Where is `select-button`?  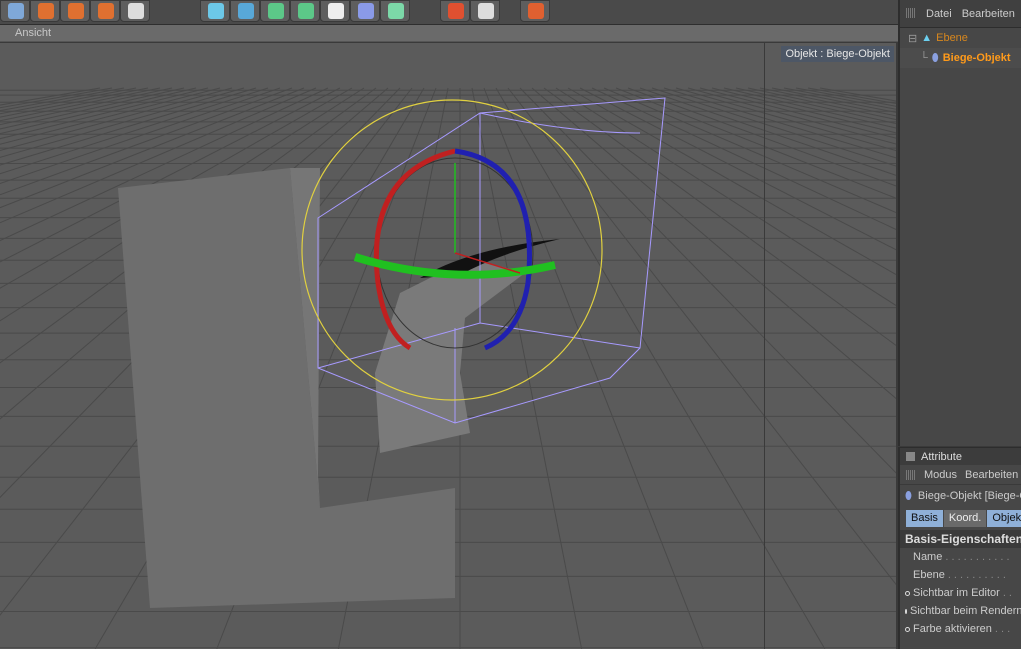
select-button is located at coordinates (455, 11).